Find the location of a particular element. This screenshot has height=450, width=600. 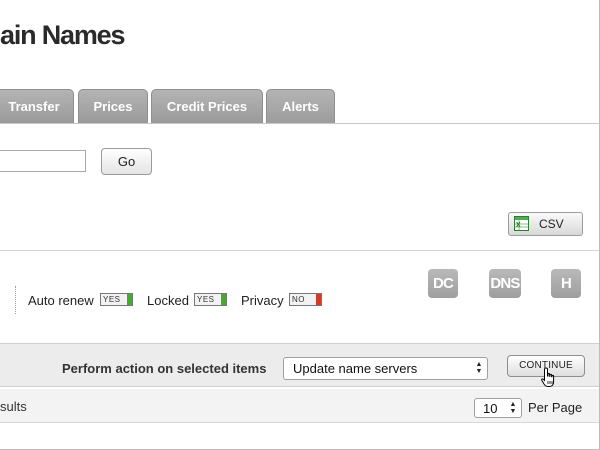

per-page-value: 10 is located at coordinates (490, 408).